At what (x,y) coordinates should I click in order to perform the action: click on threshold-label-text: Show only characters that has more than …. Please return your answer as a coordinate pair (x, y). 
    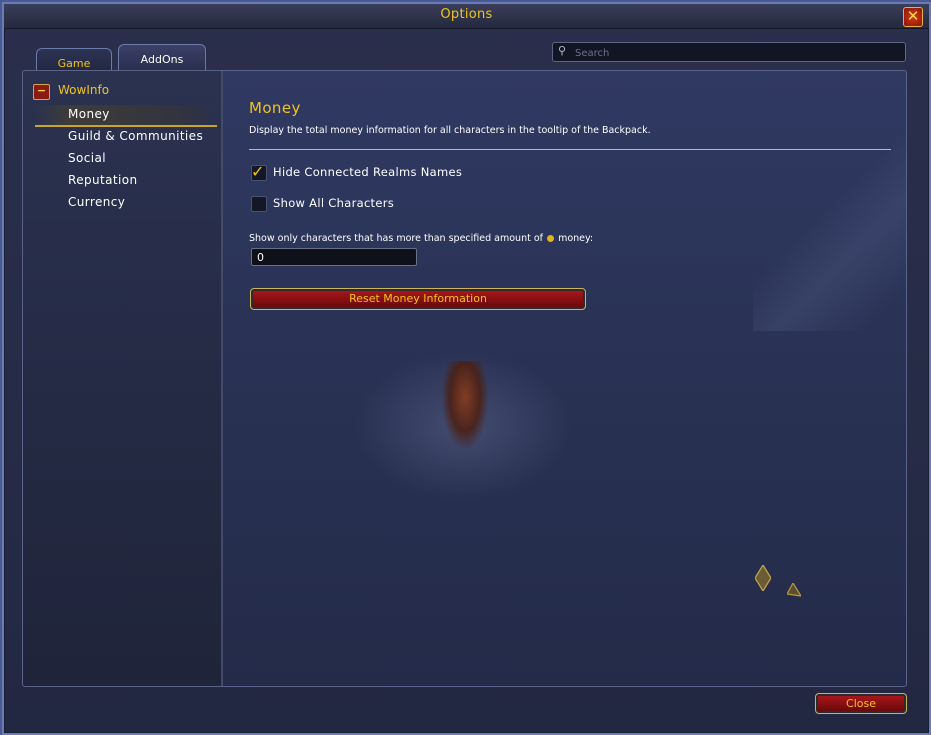
    Looking at the image, I should click on (396, 238).